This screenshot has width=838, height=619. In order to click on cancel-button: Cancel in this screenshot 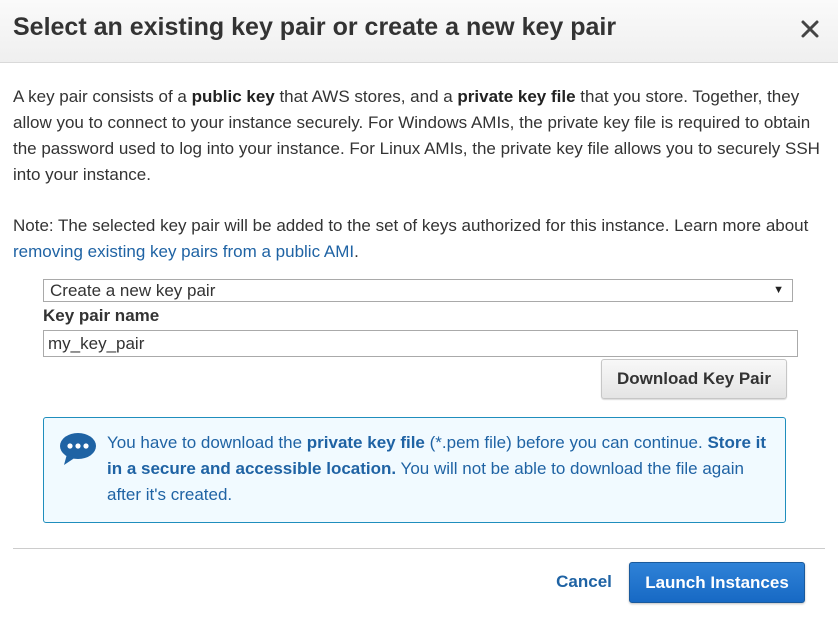, I will do `click(584, 582)`.